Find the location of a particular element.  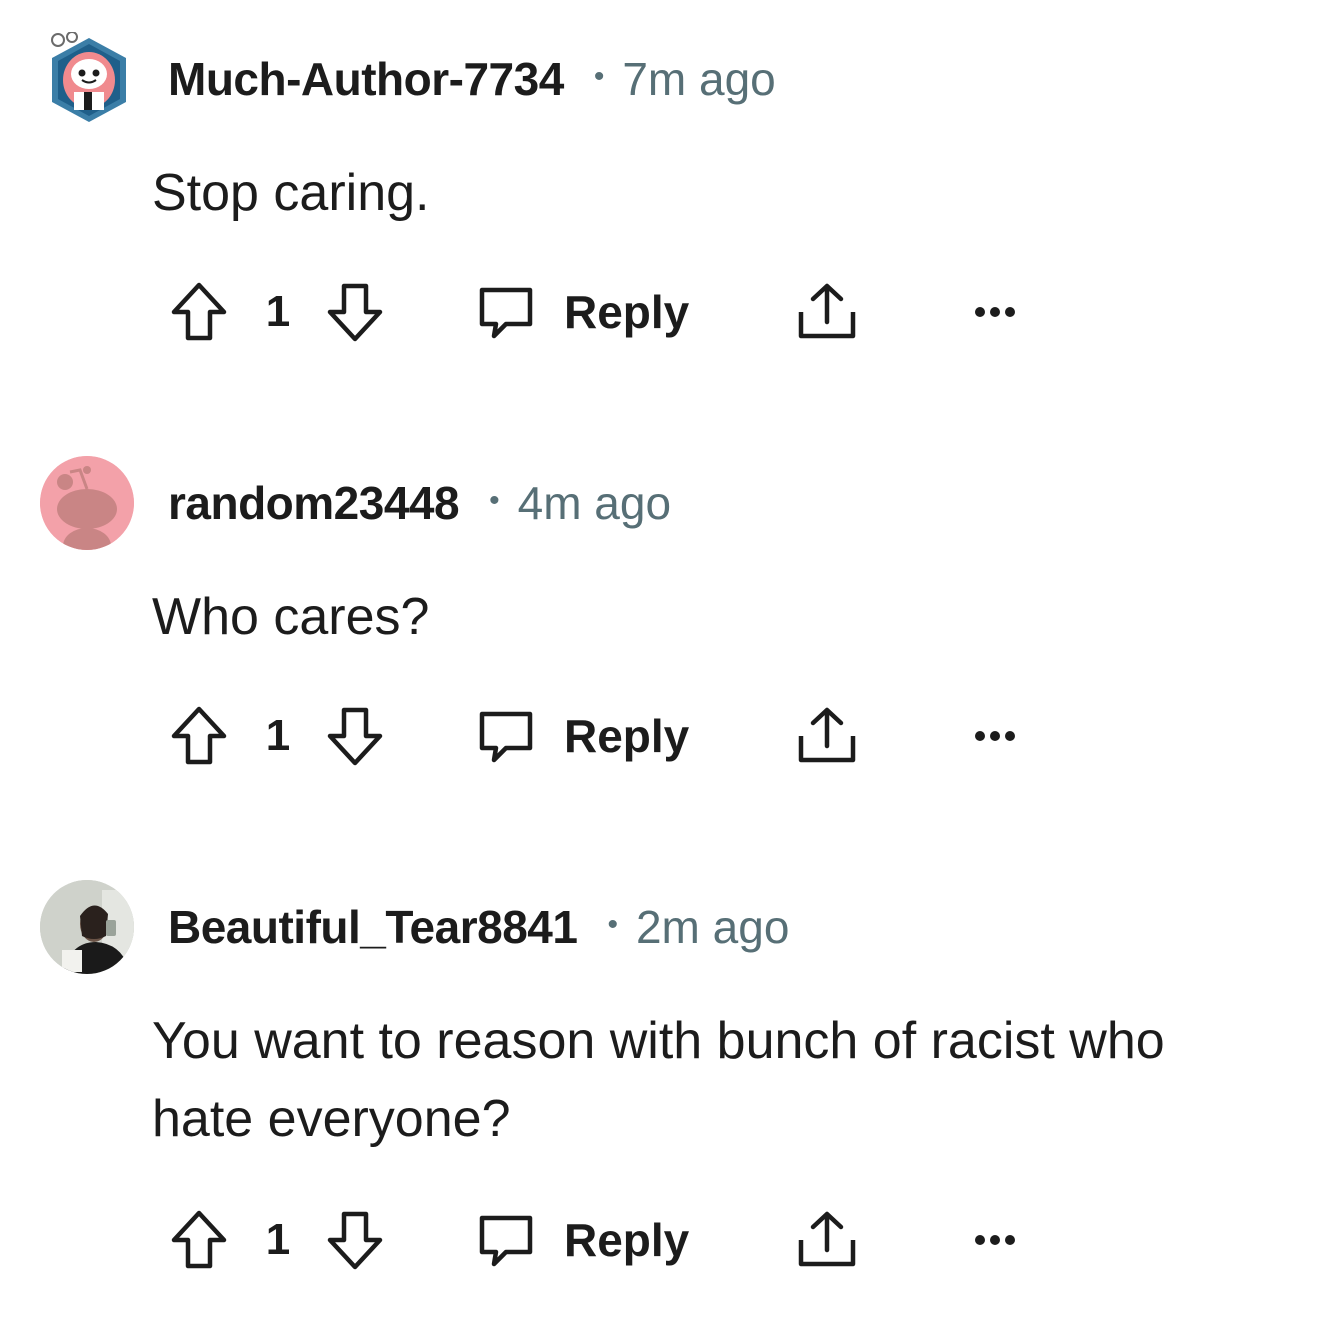

comment-meta: Beautiful_Tear8841 • 2m ago is located at coordinates (478, 927).